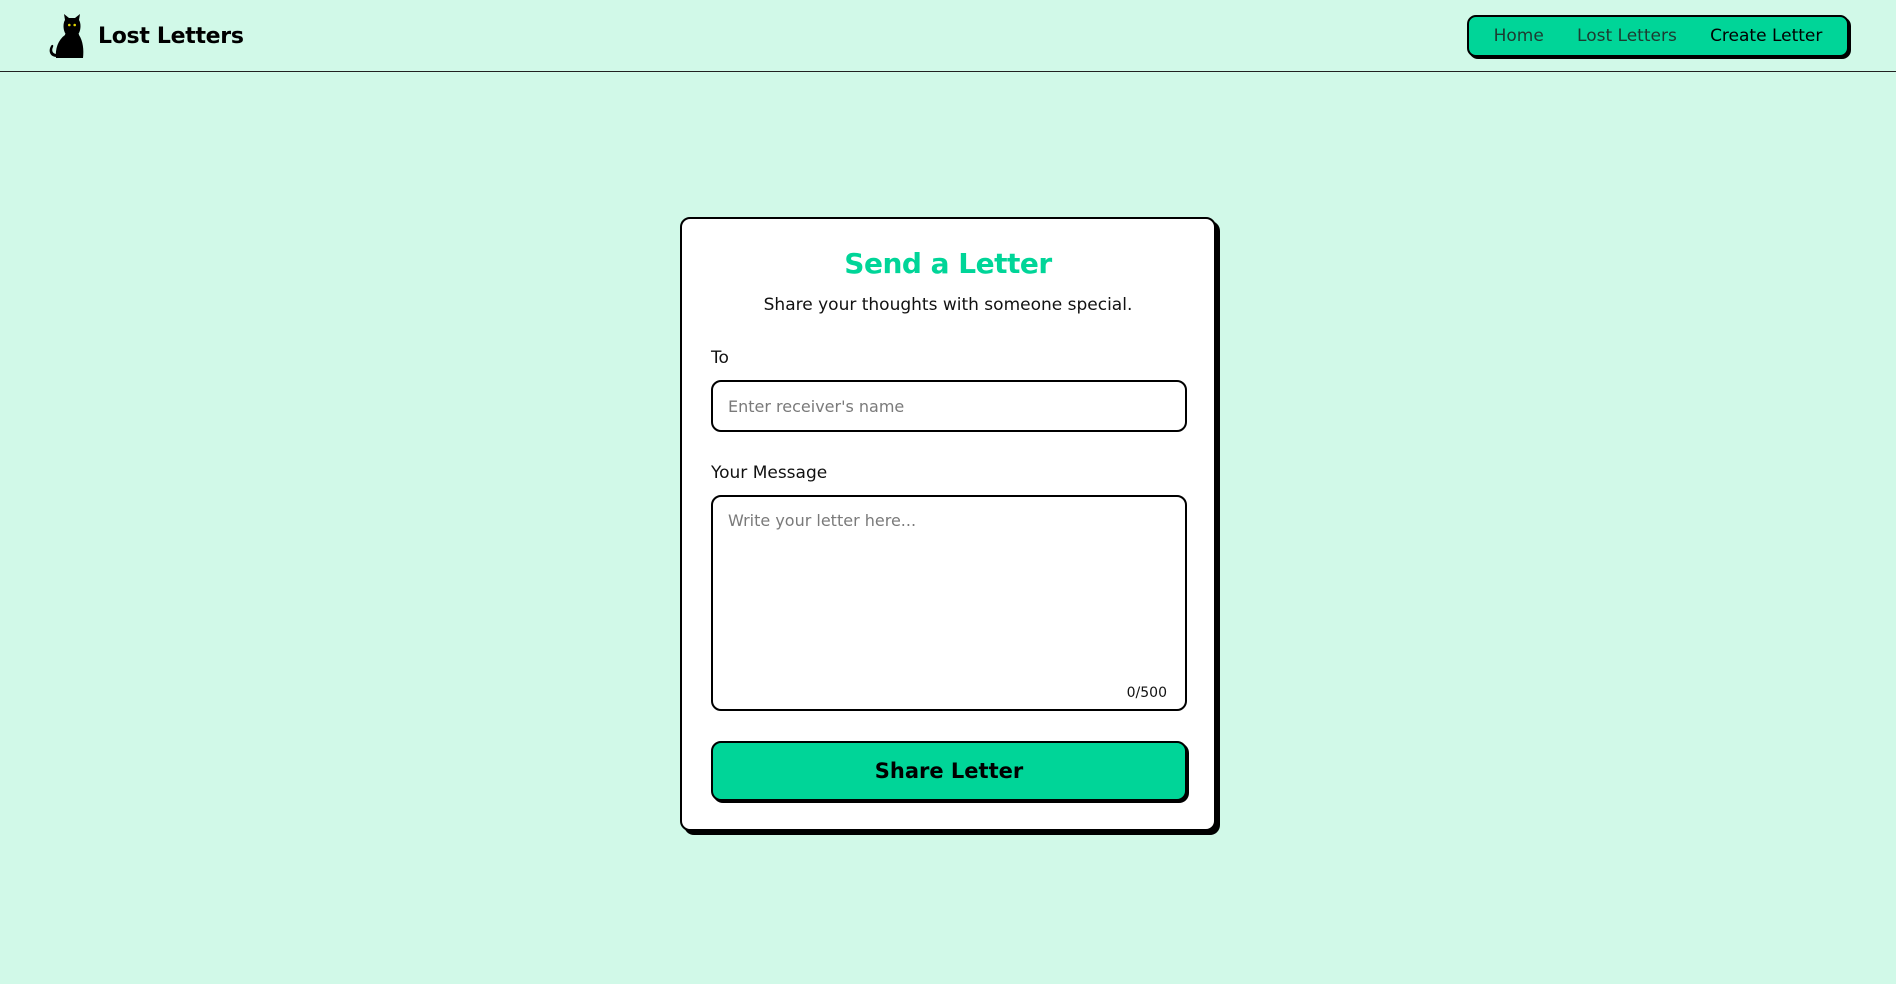 The image size is (1896, 984). I want to click on to-label: To, so click(720, 358).